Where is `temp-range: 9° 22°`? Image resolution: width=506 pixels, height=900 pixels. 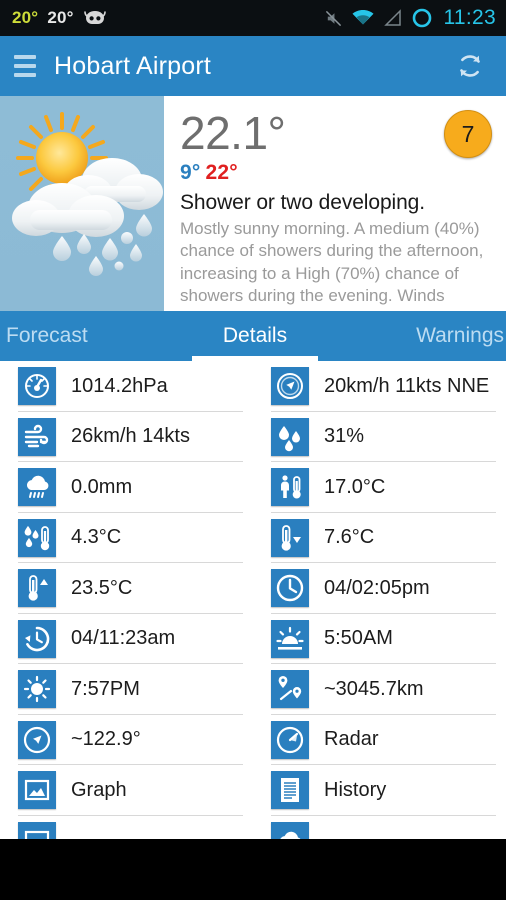
temp-range: 9° 22° is located at coordinates (336, 173).